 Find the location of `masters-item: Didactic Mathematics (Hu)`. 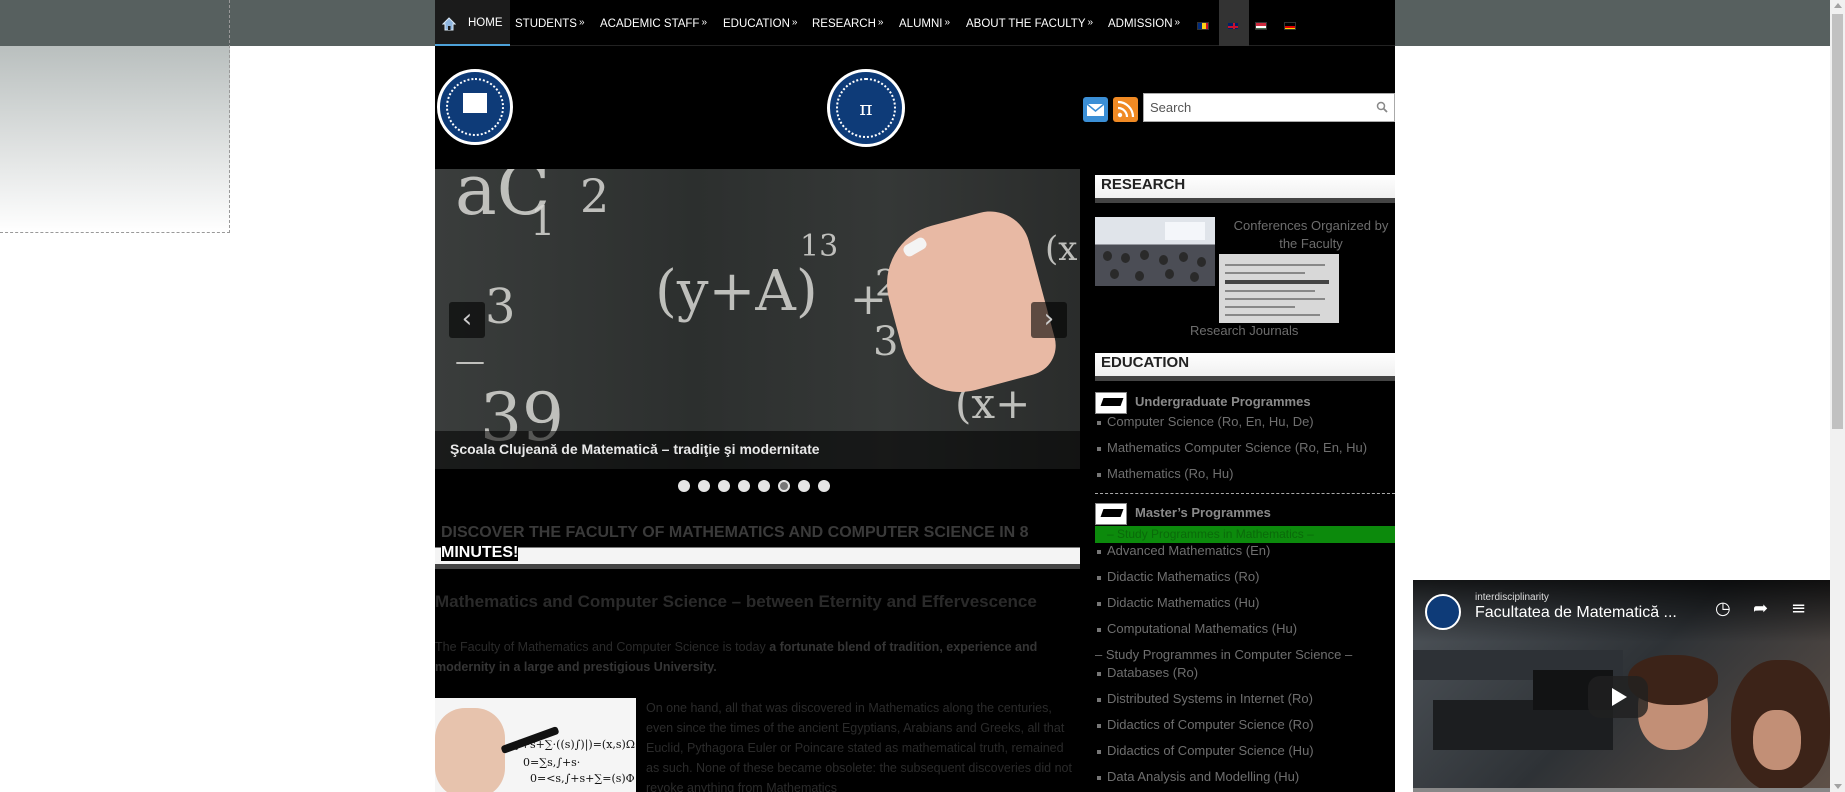

masters-item: Didactic Mathematics (Hu) is located at coordinates (1177, 602).